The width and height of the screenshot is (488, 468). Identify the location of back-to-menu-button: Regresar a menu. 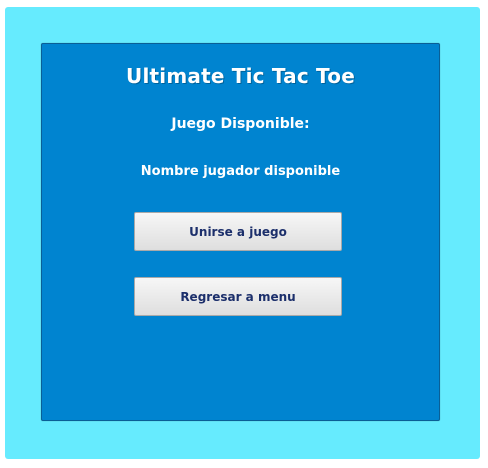
(238, 296).